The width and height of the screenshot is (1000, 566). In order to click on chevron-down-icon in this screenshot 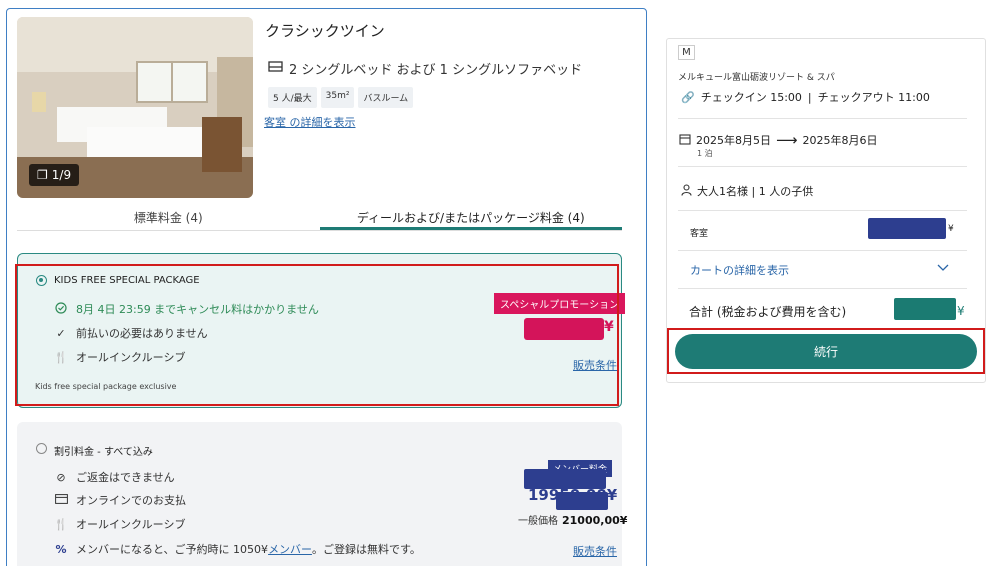, I will do `click(943, 268)`.